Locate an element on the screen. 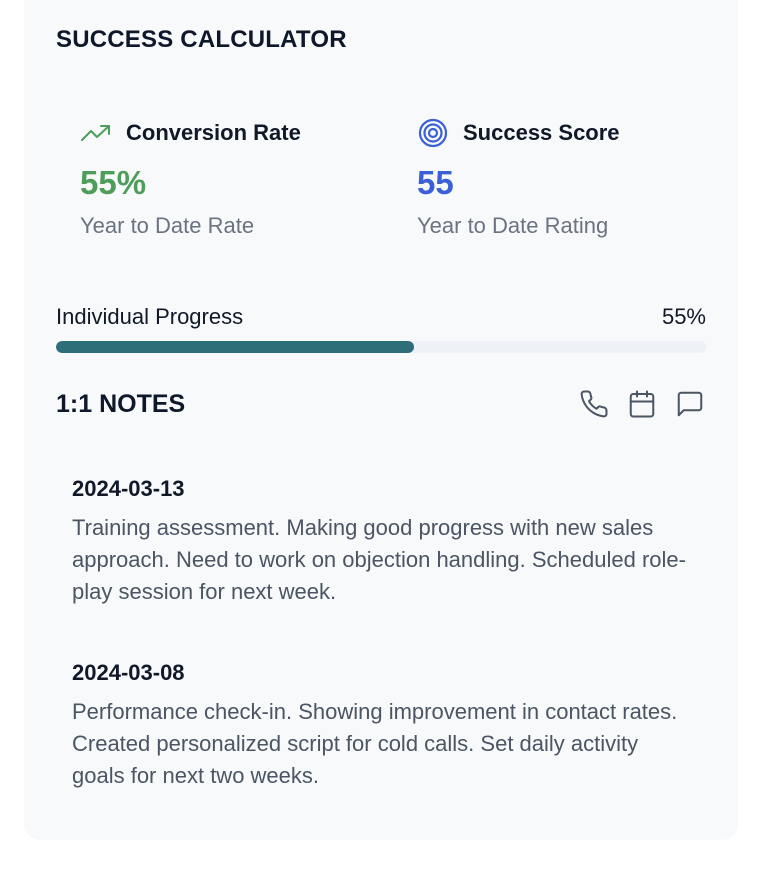  success-score-subtitle: Year to Date Rating is located at coordinates (513, 225).